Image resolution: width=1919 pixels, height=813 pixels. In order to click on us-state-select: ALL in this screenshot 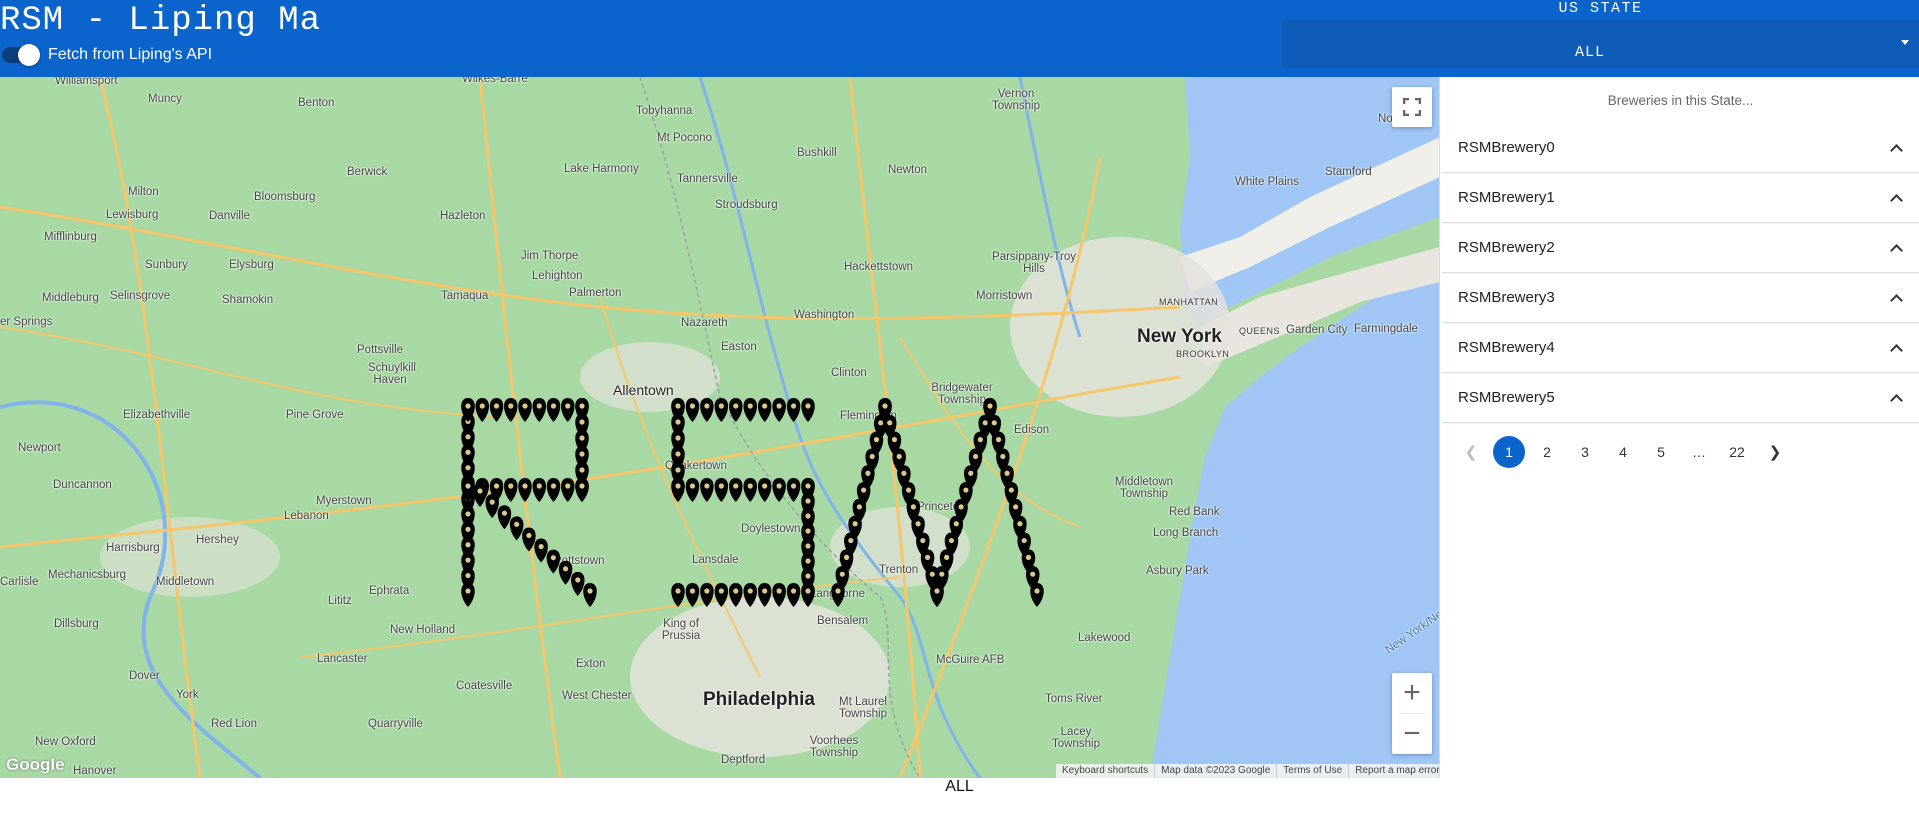, I will do `click(1600, 44)`.